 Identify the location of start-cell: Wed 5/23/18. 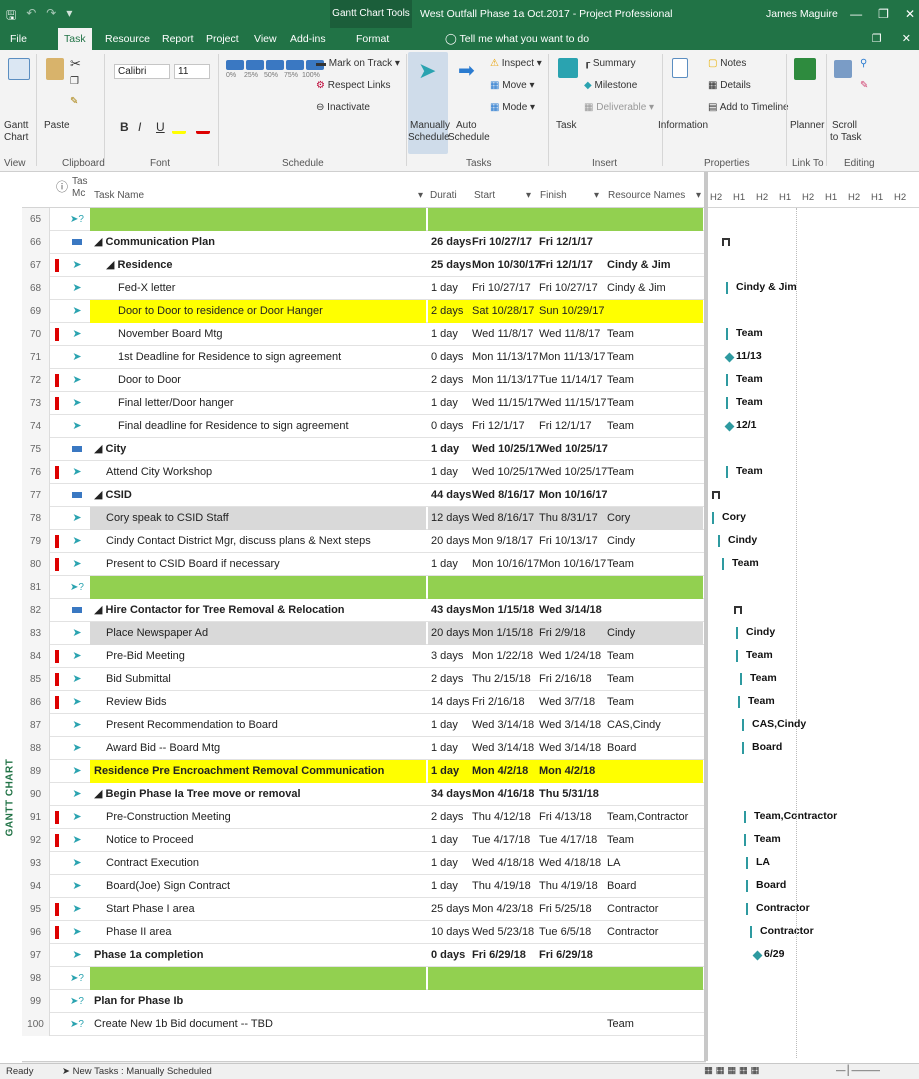
(503, 932).